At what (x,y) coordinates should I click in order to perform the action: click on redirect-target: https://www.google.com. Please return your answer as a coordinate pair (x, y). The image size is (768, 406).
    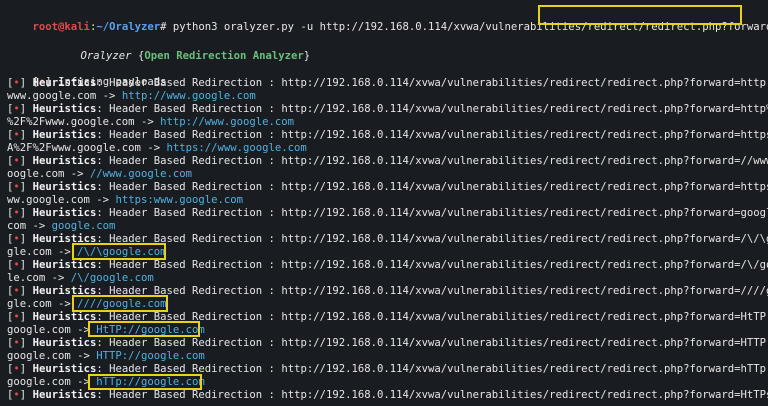
    Looking at the image, I should click on (236, 148).